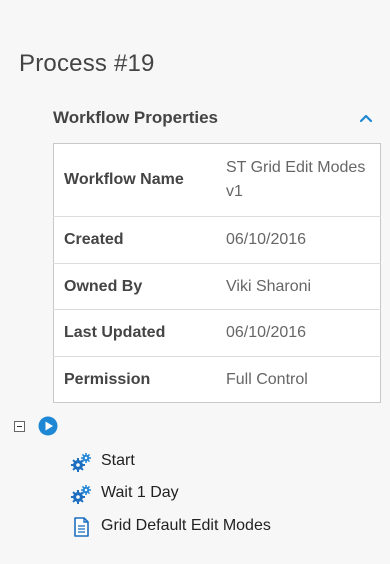 The width and height of the screenshot is (390, 564). I want to click on table-row: Workflow Name ST Grid Edit Modes v1, so click(217, 180).